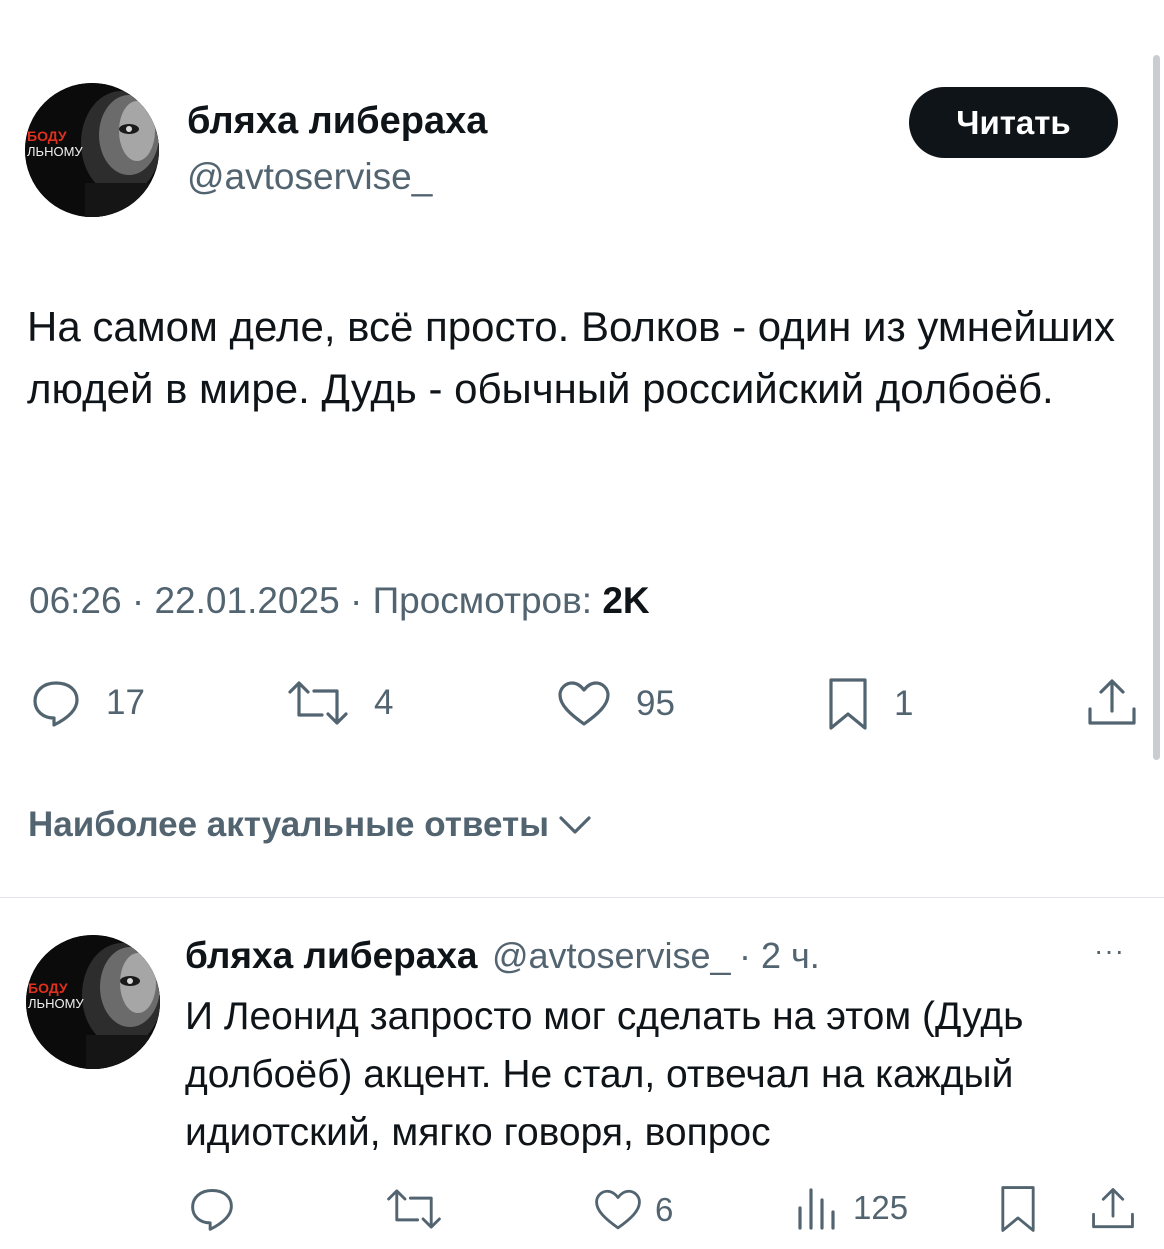  What do you see at coordinates (851, 1208) in the screenshot?
I see `reply-views-button: 125` at bounding box center [851, 1208].